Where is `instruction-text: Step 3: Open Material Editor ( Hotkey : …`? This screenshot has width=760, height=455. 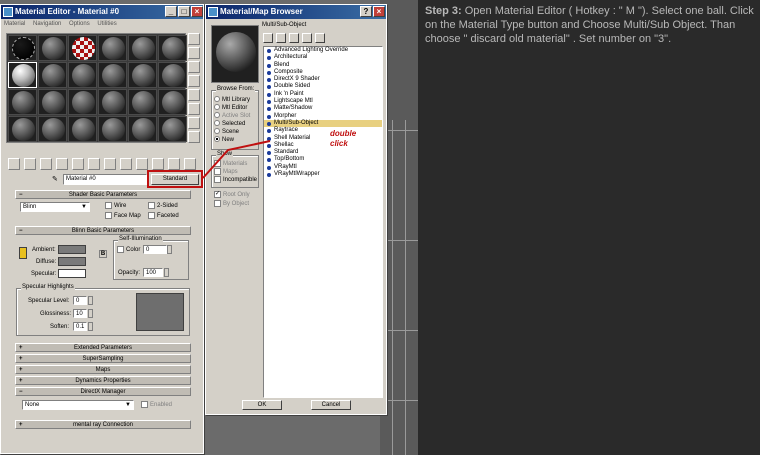
instruction-text: Step 3: Open Material Editor ( Hotkey : … is located at coordinates (590, 25).